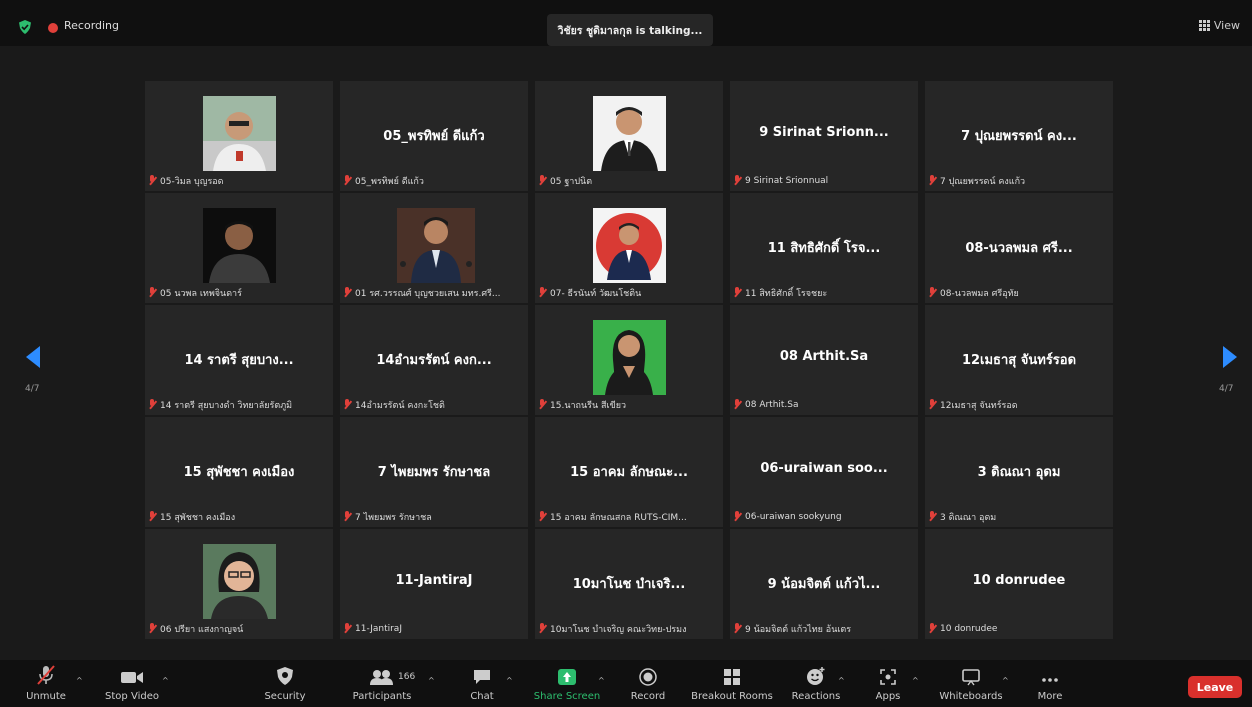 This screenshot has height=707, width=1252. I want to click on participant-tile: 10 donrudee 10 donrudee, so click(1019, 584).